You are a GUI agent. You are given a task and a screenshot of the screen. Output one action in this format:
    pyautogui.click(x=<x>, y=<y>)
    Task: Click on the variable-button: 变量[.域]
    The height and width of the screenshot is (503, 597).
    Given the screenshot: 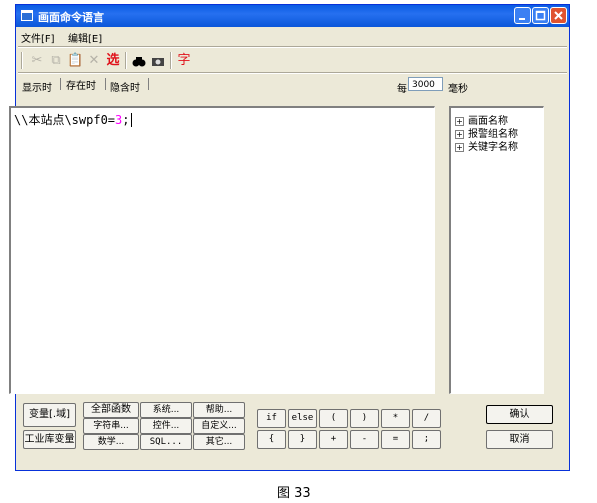 What is the action you would take?
    pyautogui.click(x=49, y=415)
    